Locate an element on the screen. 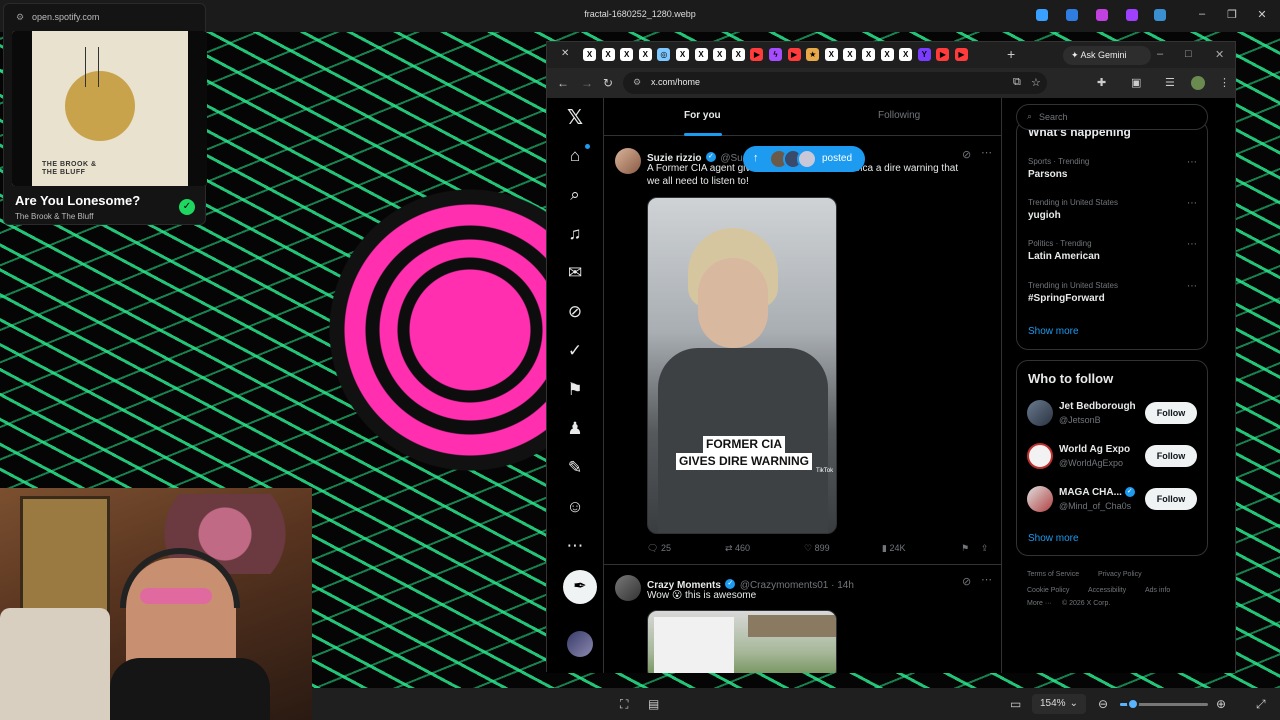 The height and width of the screenshot is (720, 1280). actual-size-icon: ▭ is located at coordinates (1015, 704).